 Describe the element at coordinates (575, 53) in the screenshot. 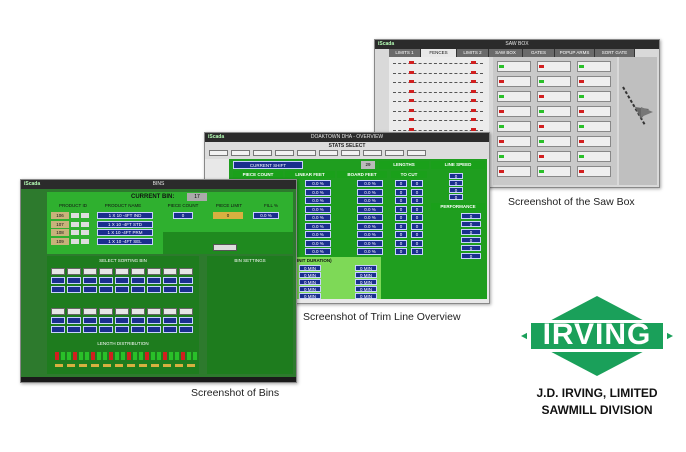

I see `tab-popup-arms: POPUP ARMS` at that location.